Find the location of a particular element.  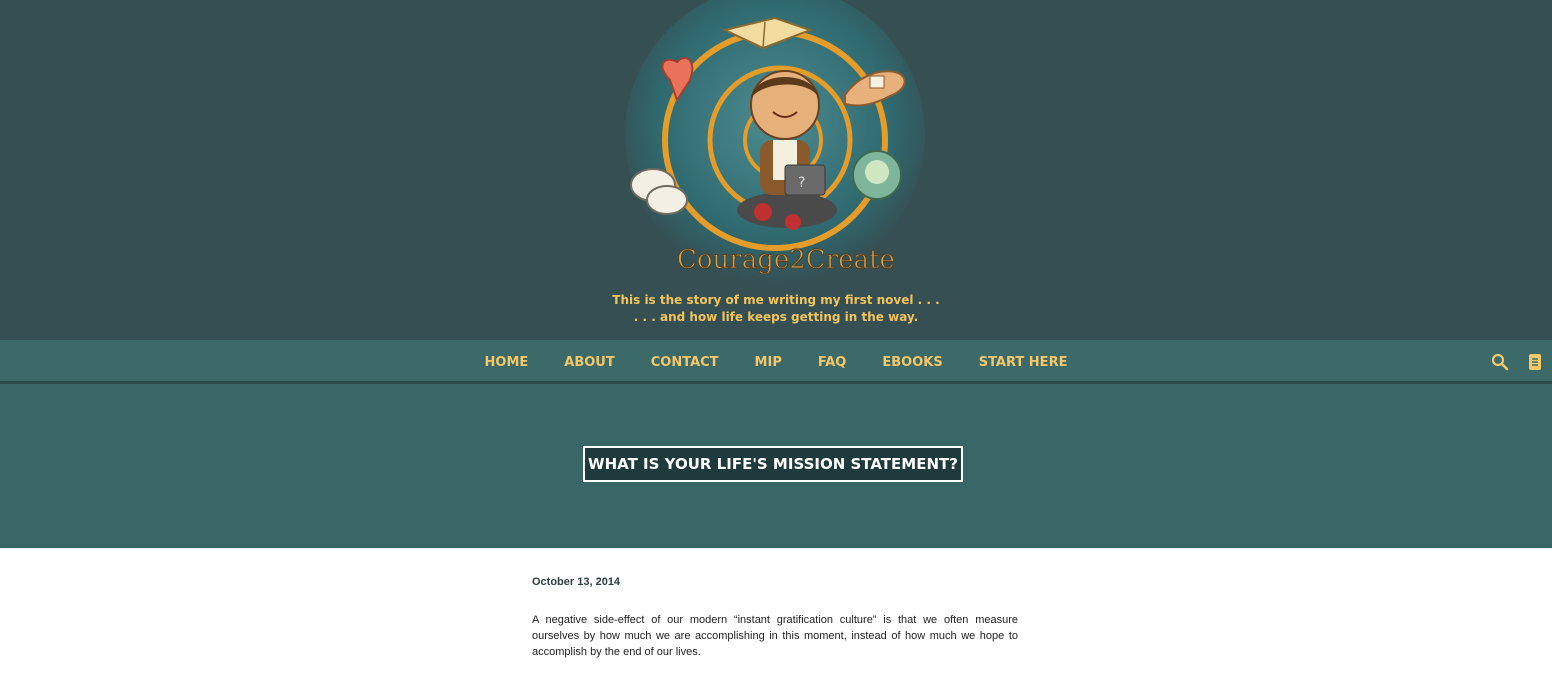

nav-item-about: ABOUT is located at coordinates (589, 362).